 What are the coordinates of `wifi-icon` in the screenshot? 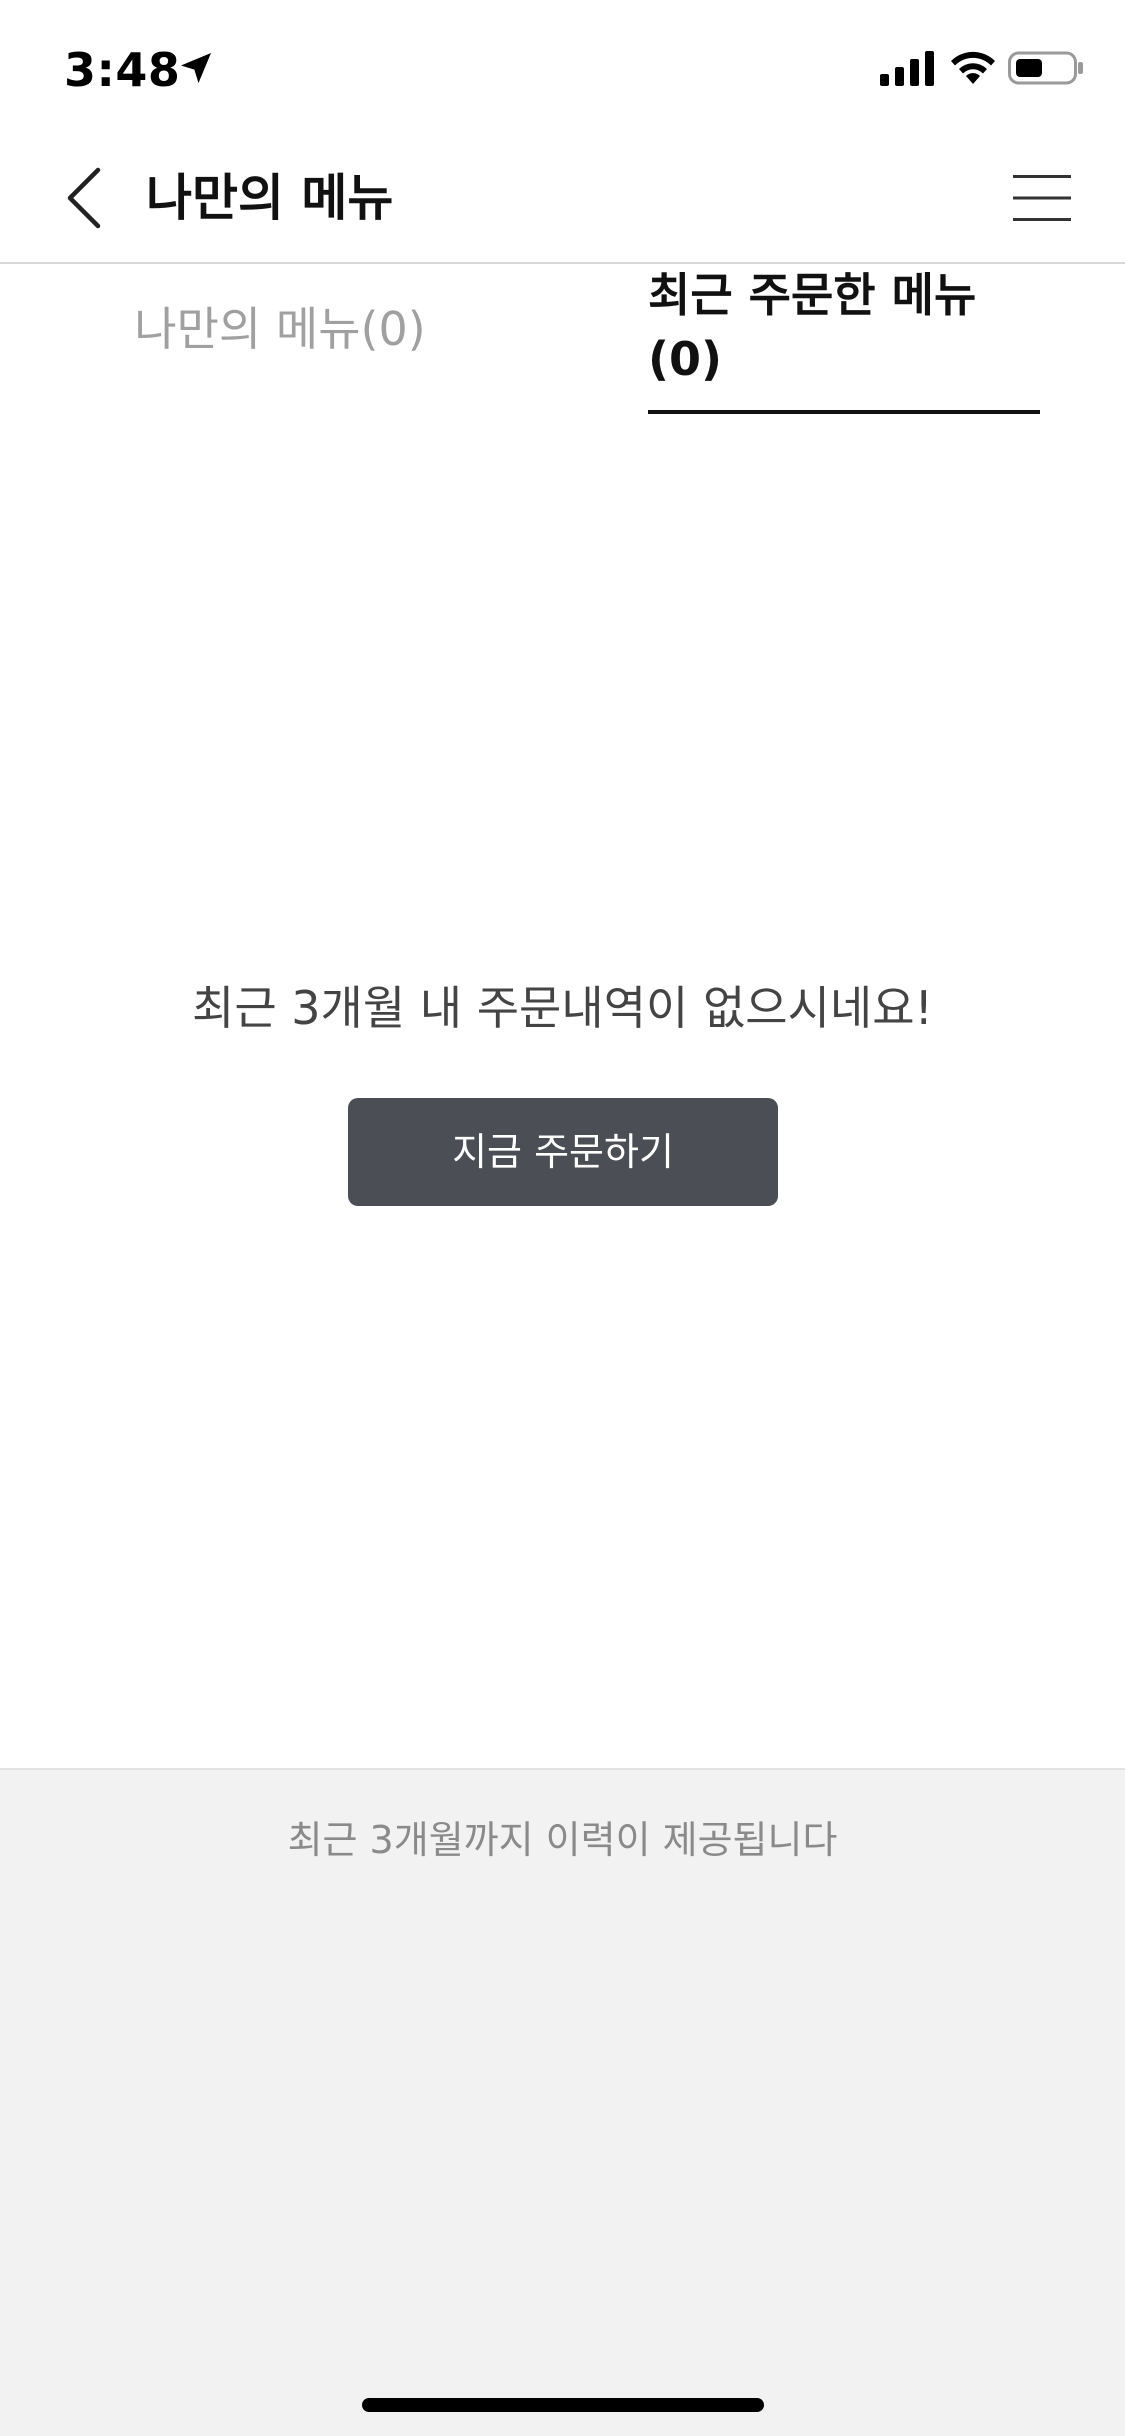 It's located at (973, 67).